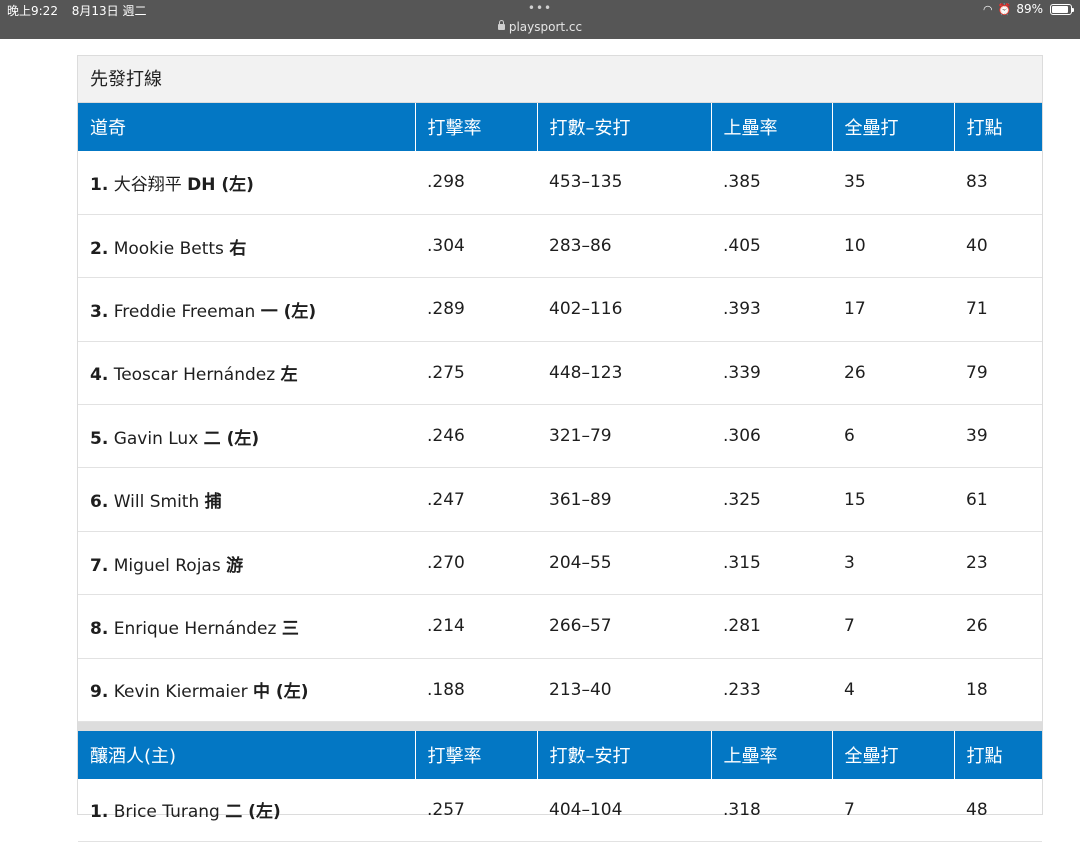 The height and width of the screenshot is (842, 1080). Describe the element at coordinates (560, 79) in the screenshot. I see `section-title: 先發打線` at that location.